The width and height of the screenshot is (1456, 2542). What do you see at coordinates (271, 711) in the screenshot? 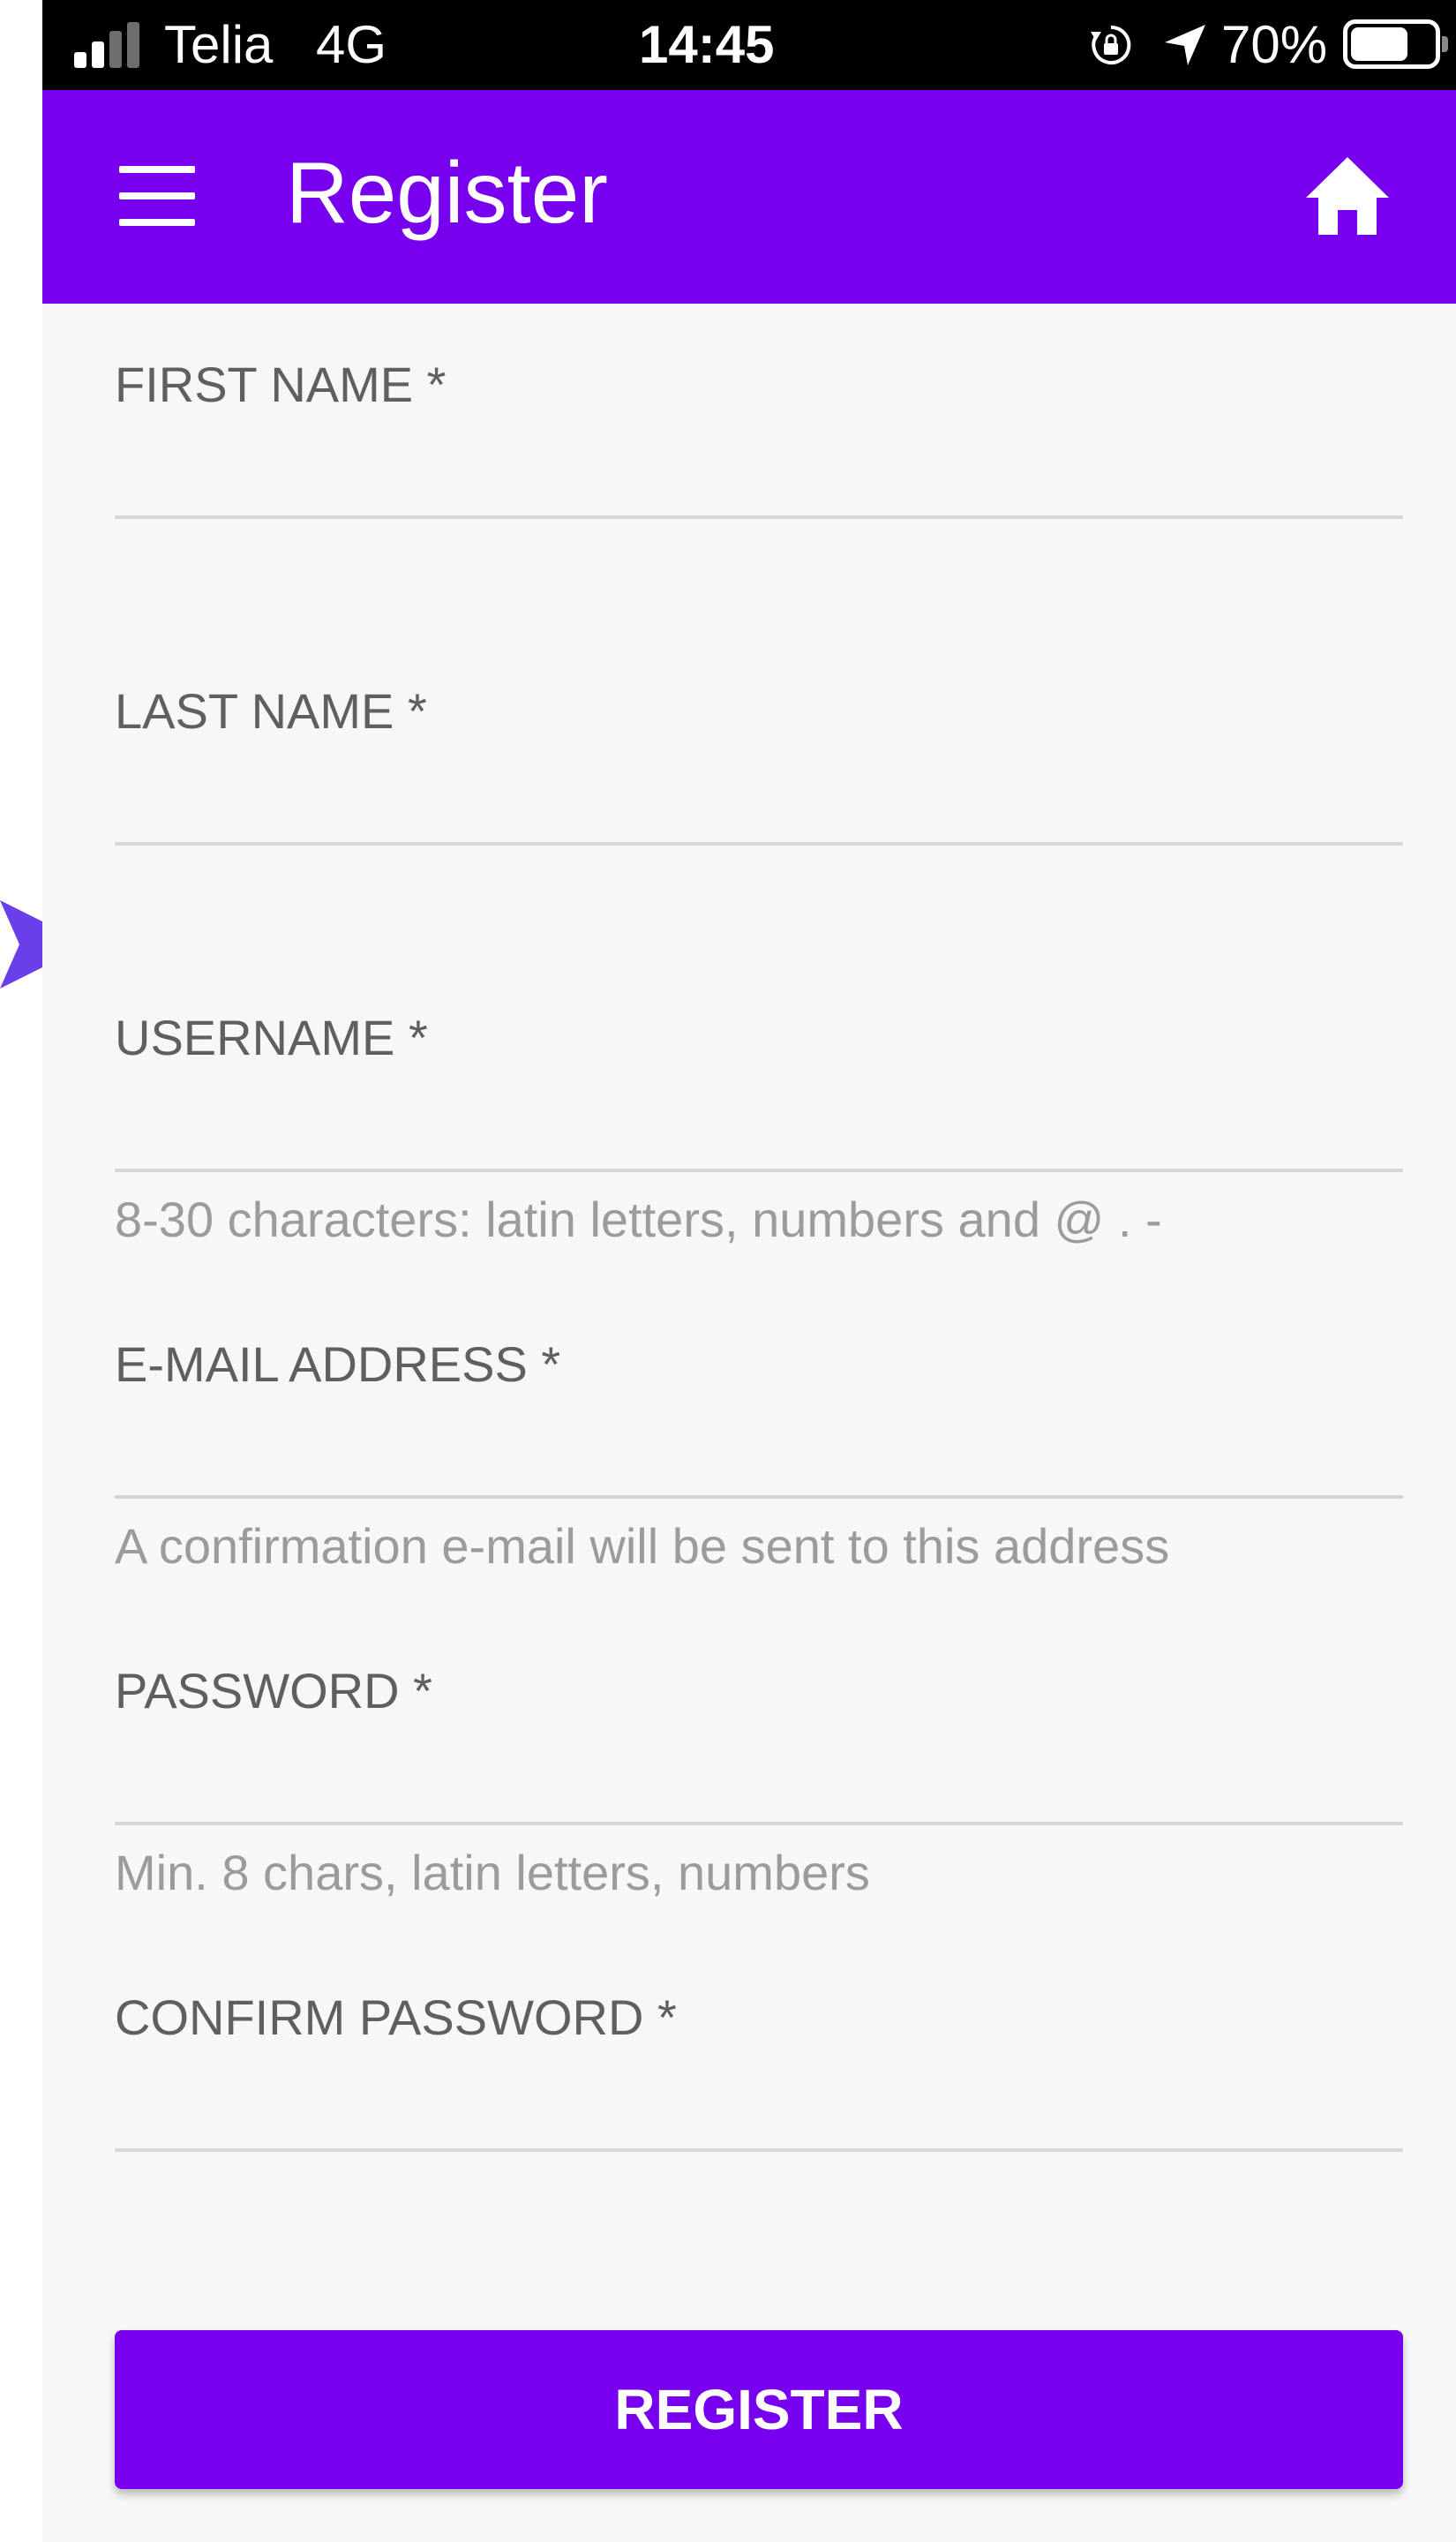
I see `last-name-label: LAST NAME *` at bounding box center [271, 711].